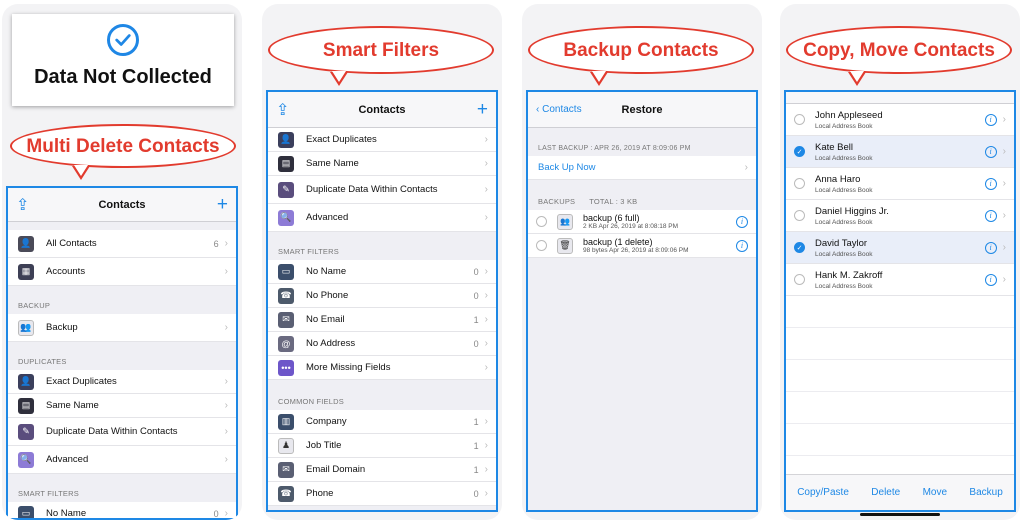  Describe the element at coordinates (849, 115) in the screenshot. I see `contact-name: John Appleseed` at that location.